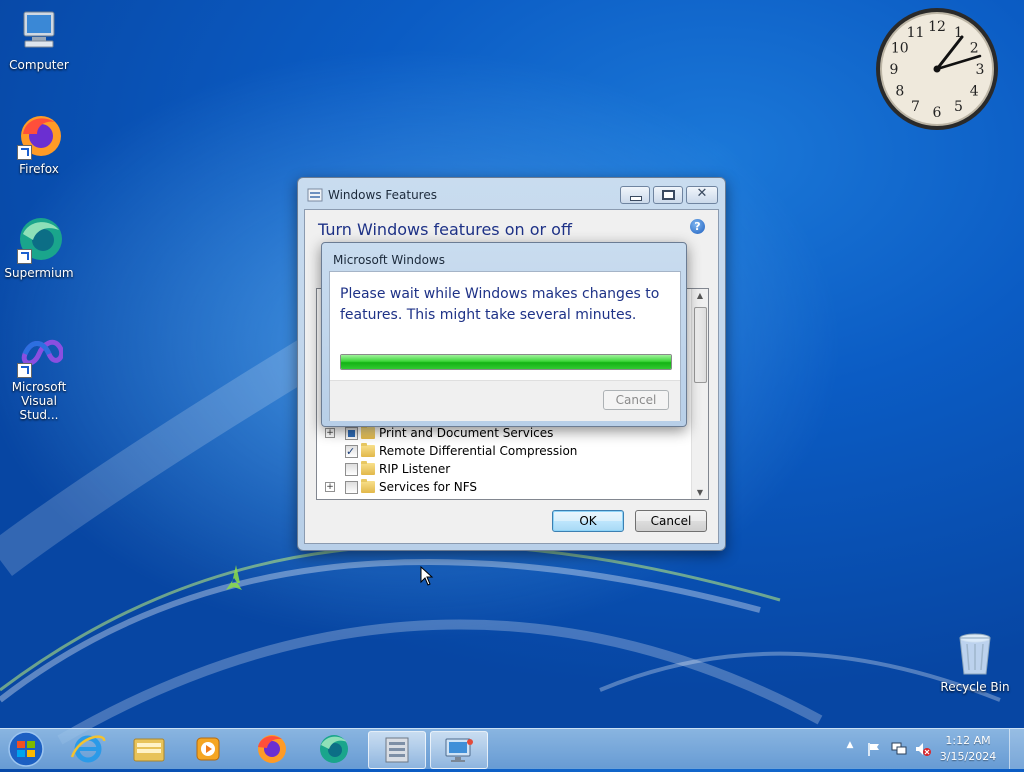 The width and height of the screenshot is (1024, 772). What do you see at coordinates (968, 756) in the screenshot?
I see `tray-date: 3/15/2024` at bounding box center [968, 756].